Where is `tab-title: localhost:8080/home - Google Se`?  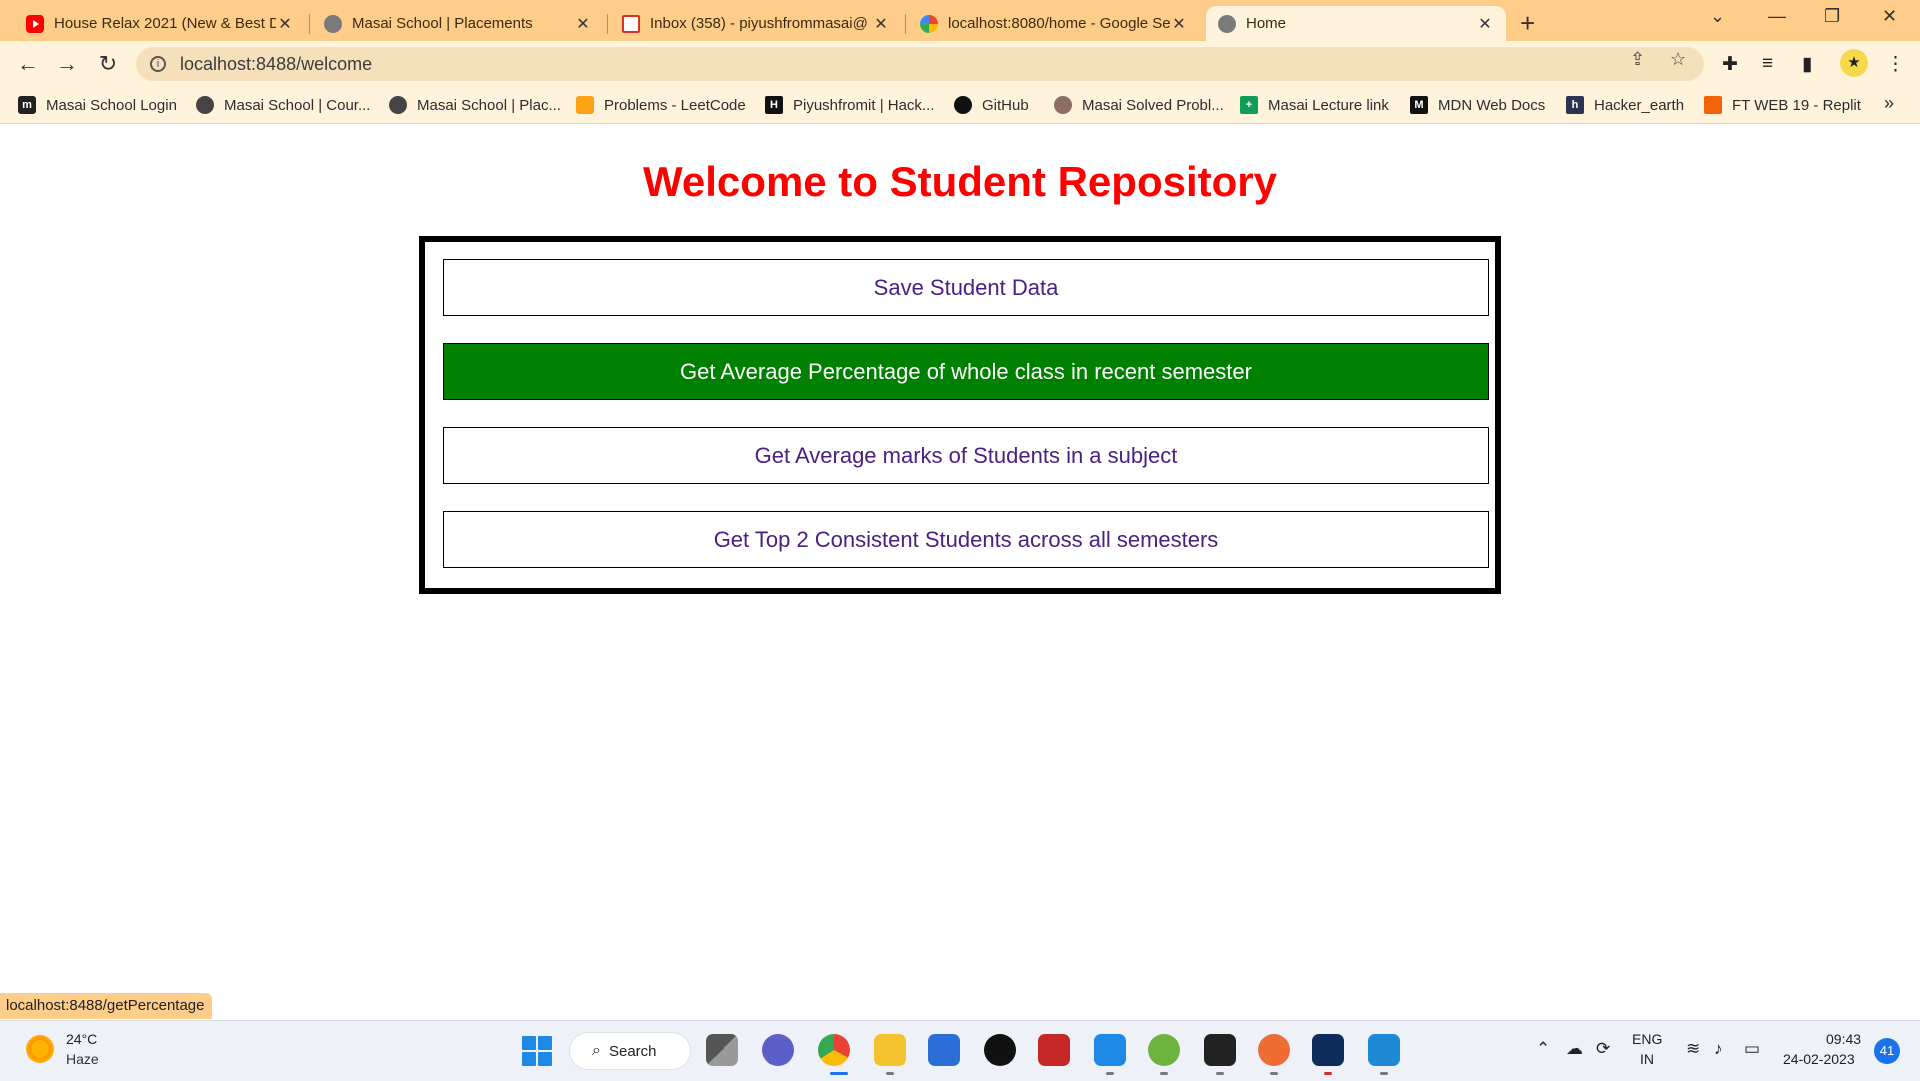 tab-title: localhost:8080/home - Google Se is located at coordinates (1059, 23).